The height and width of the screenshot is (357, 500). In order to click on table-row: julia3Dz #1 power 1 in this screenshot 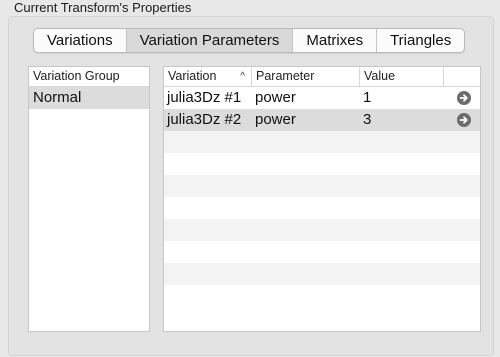, I will do `click(322, 98)`.